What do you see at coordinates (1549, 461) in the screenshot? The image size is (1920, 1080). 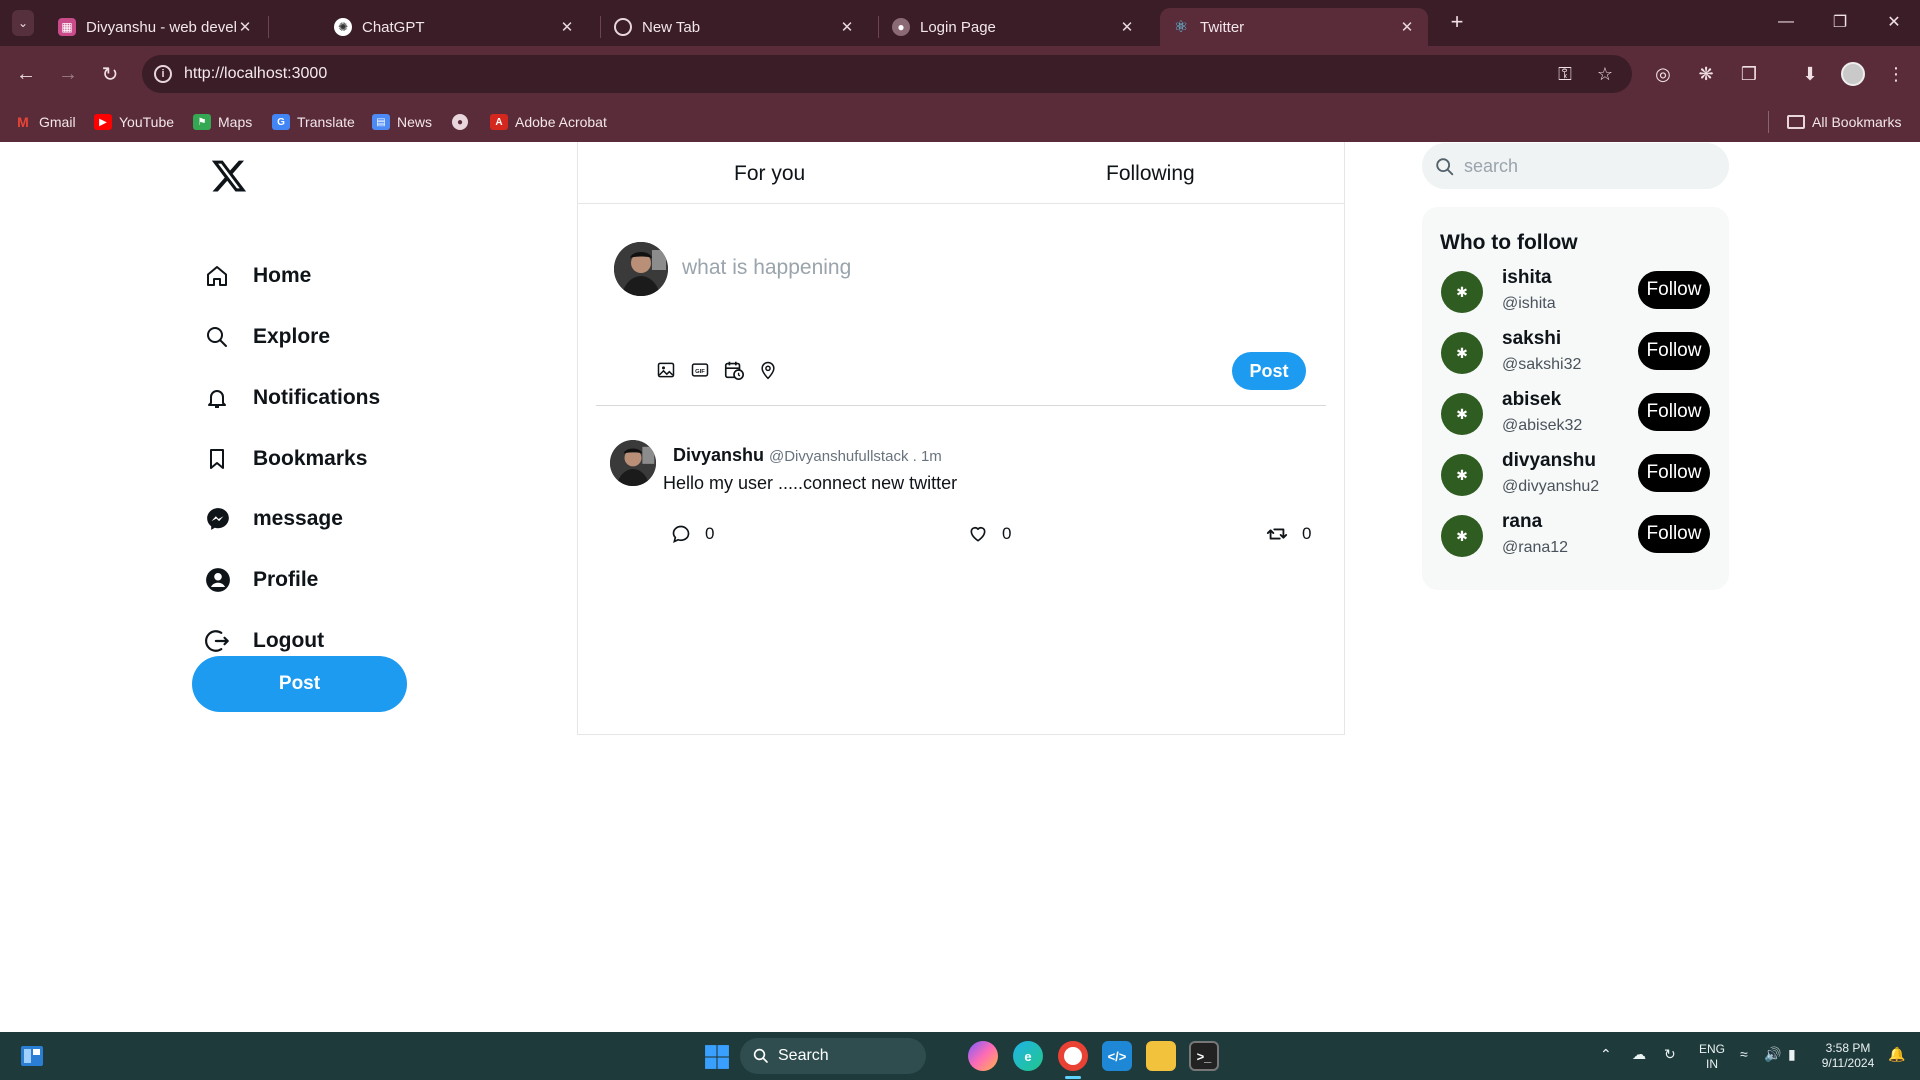 I see `user-name: divyanshu` at bounding box center [1549, 461].